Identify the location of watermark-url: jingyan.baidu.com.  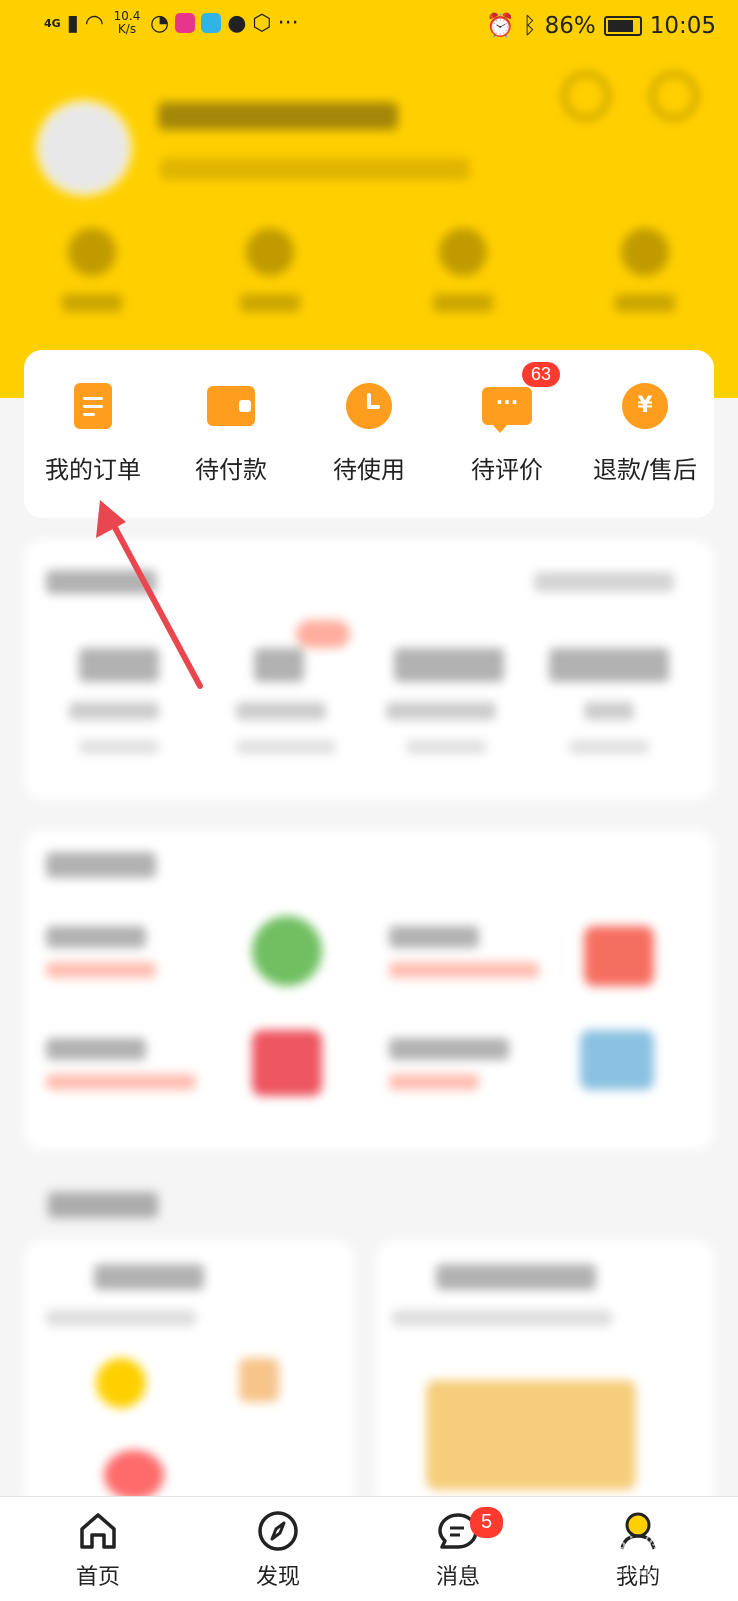
(642, 1572).